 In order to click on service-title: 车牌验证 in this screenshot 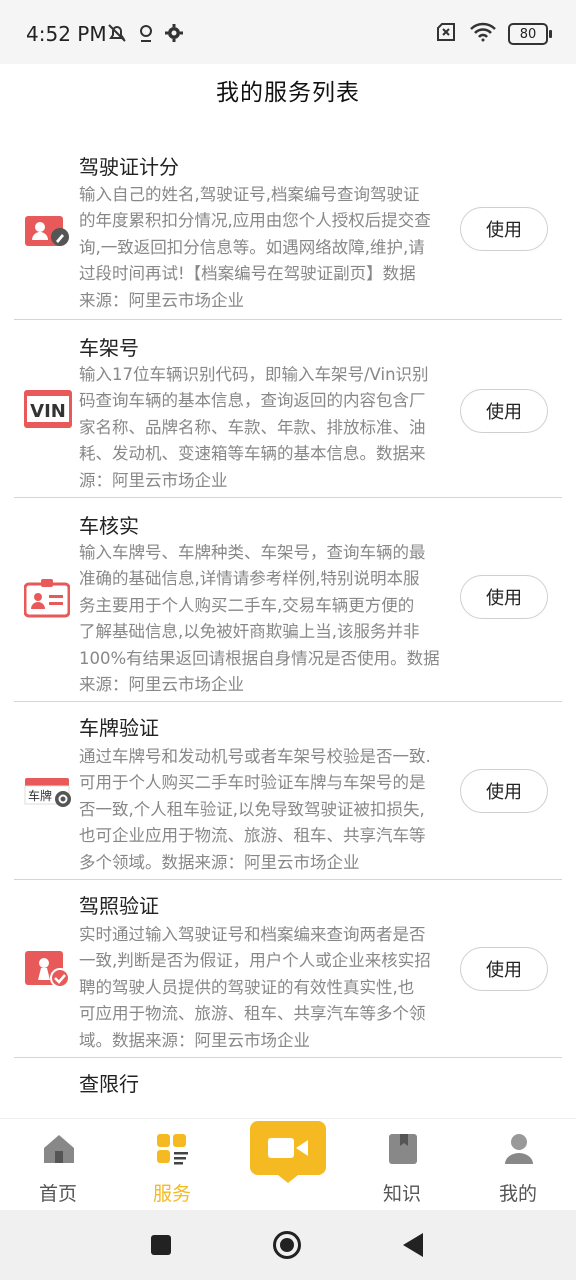, I will do `click(119, 728)`.